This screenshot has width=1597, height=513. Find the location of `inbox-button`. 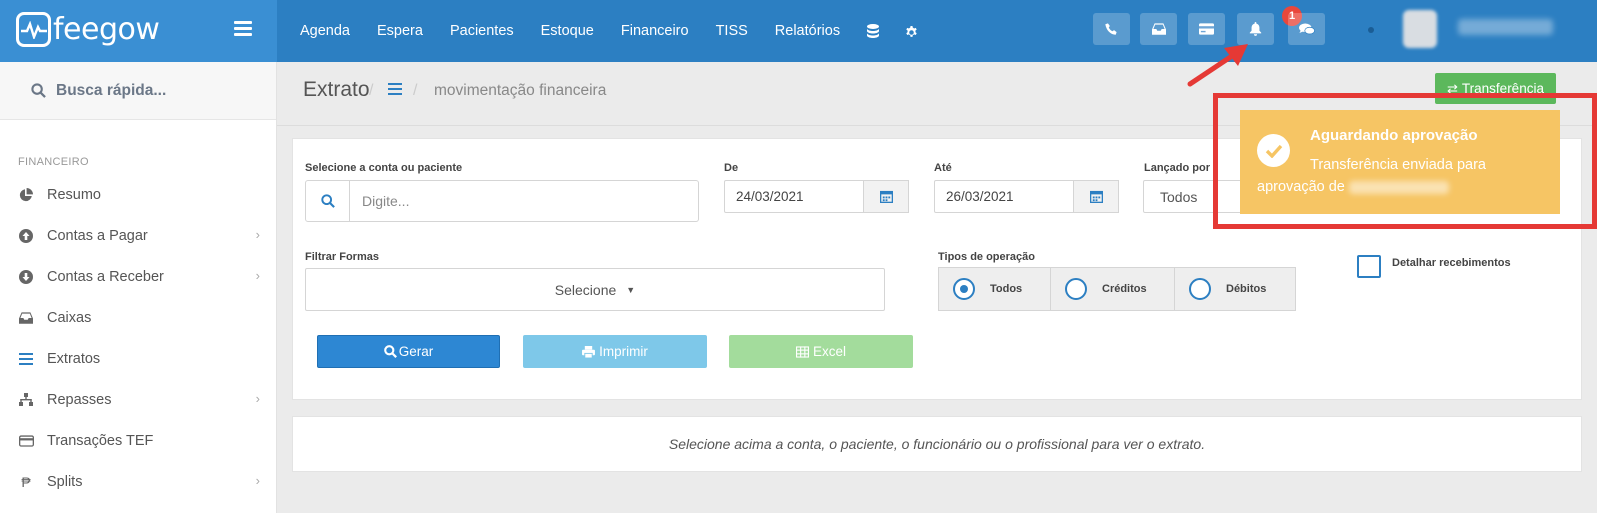

inbox-button is located at coordinates (1158, 29).